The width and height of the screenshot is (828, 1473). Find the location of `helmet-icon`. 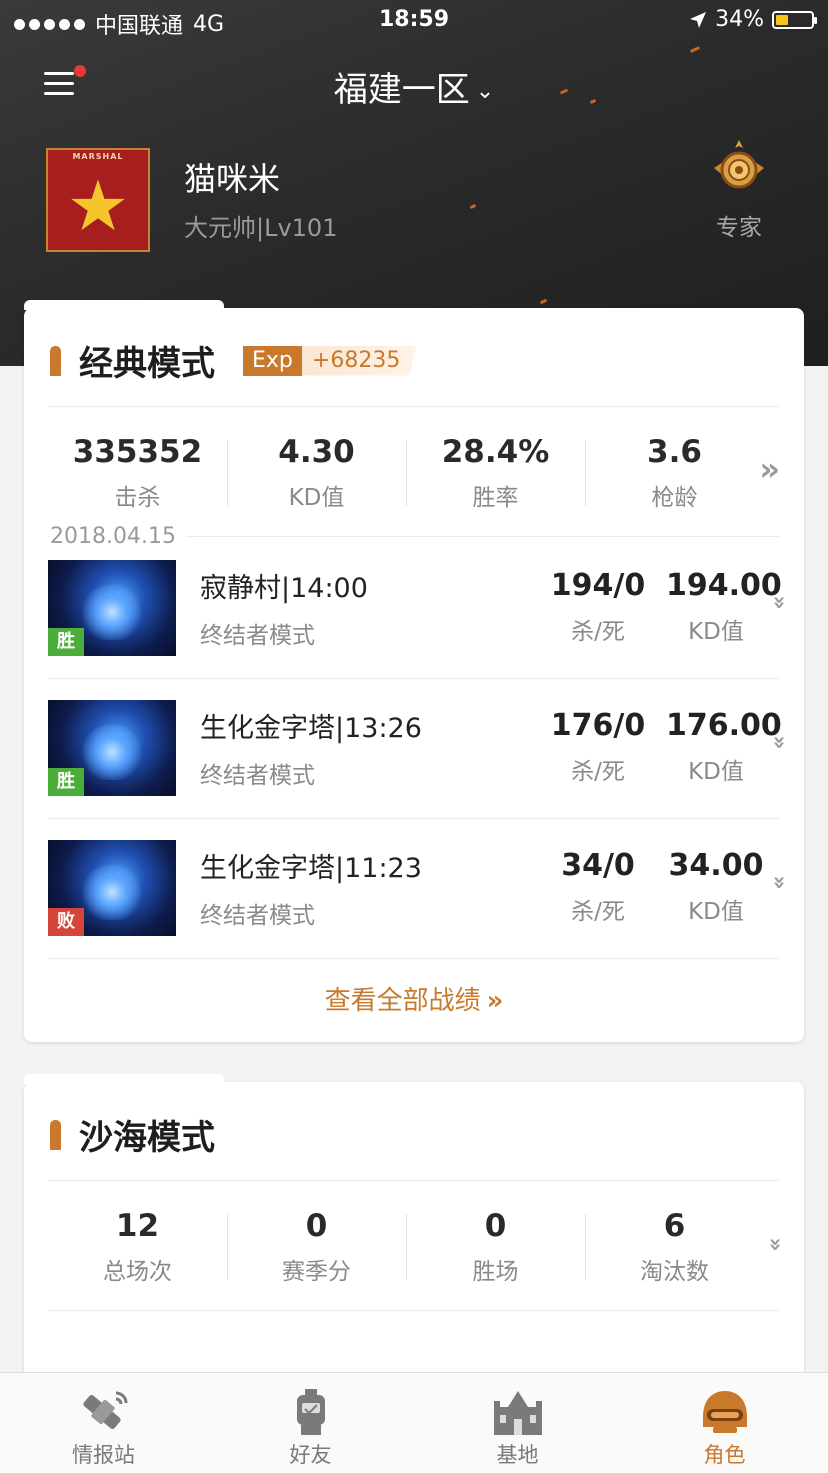

helmet-icon is located at coordinates (724, 1412).